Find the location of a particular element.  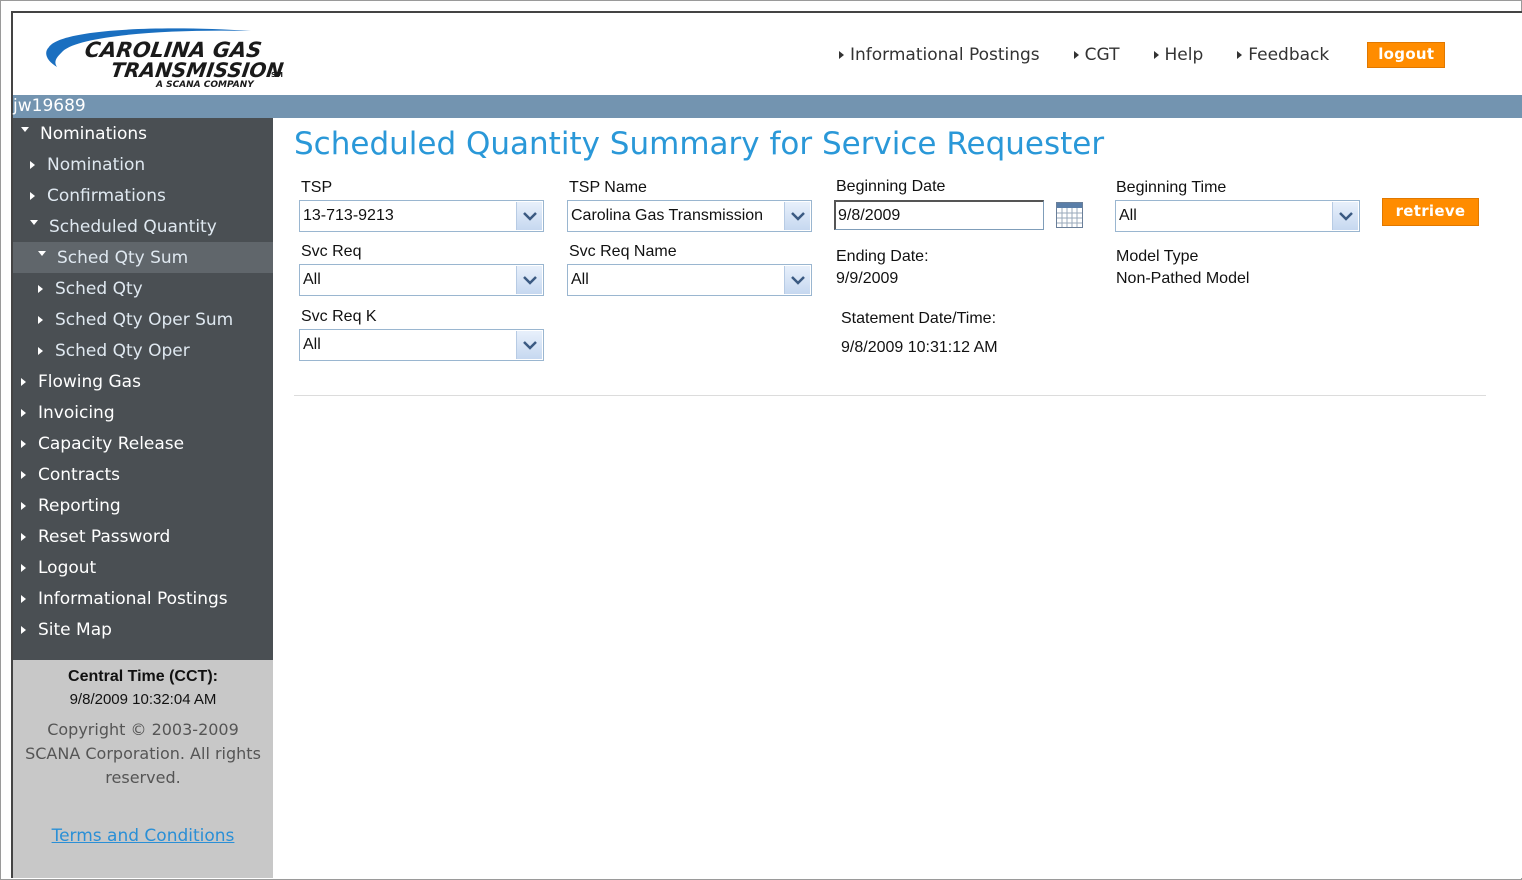

sidebar-item-capacity-release: Capacity Release is located at coordinates (143, 443).